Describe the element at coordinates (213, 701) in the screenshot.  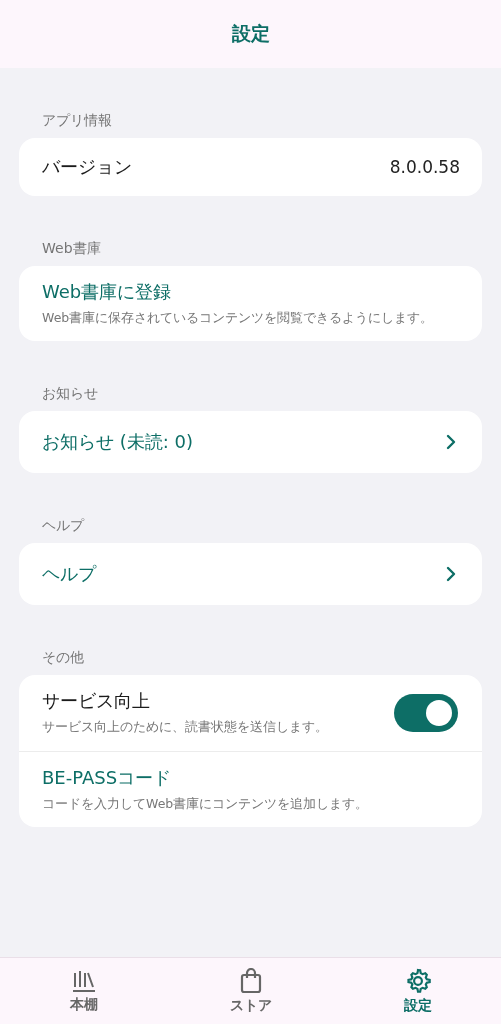
I see `setting-title: サービス向上` at that location.